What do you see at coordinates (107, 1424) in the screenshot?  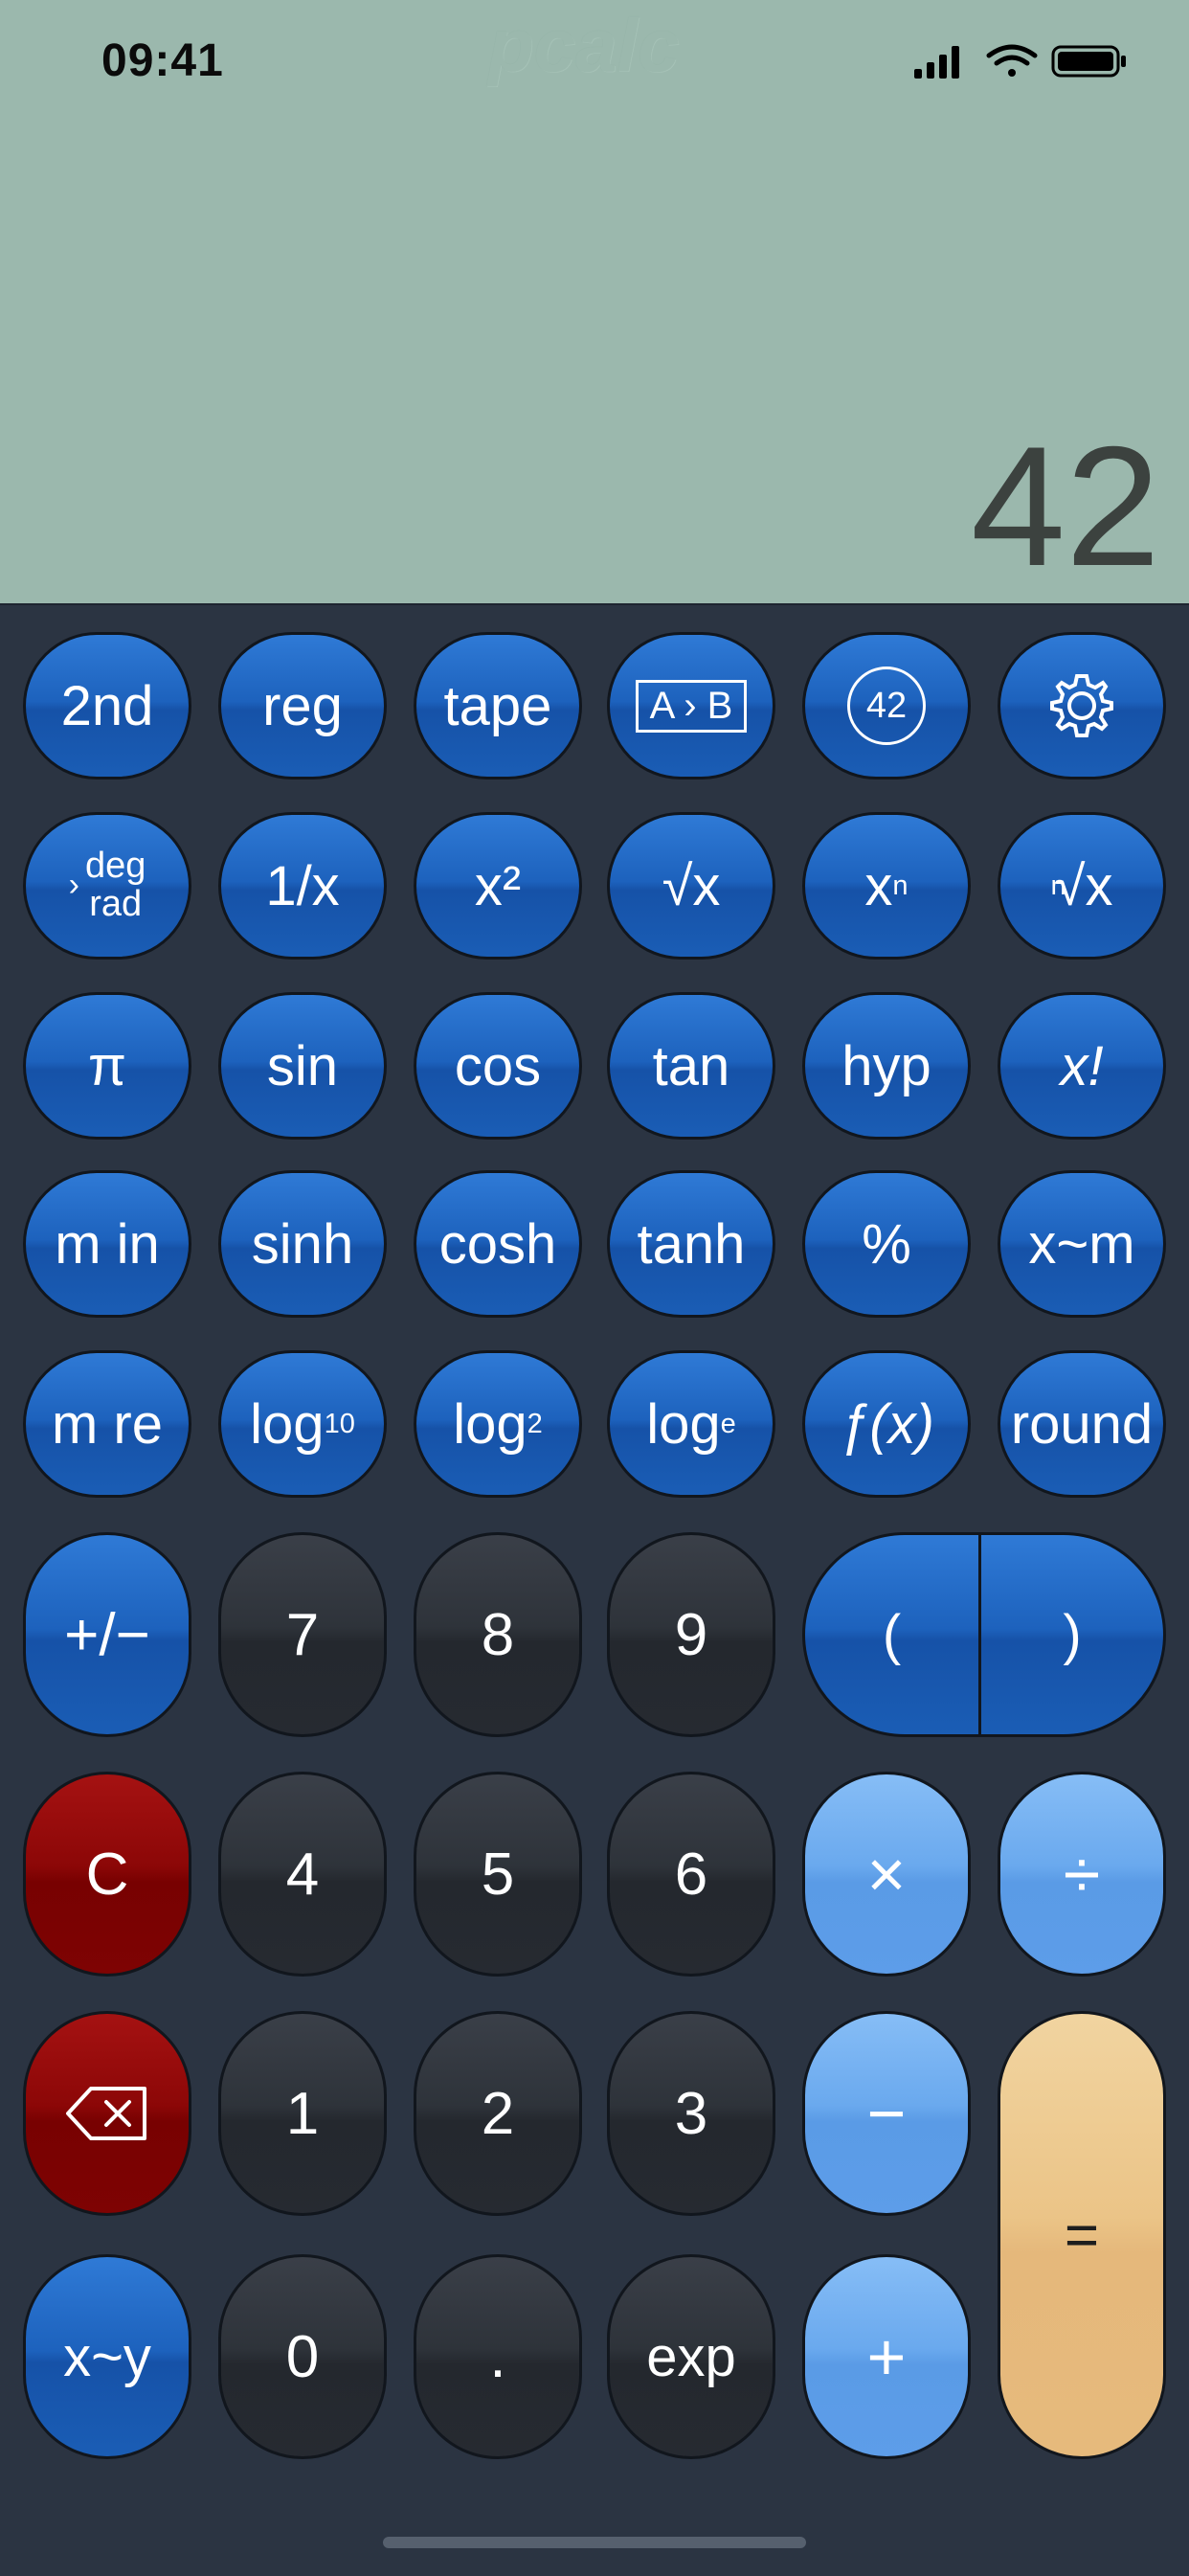 I see `memory-recall-button: m re` at bounding box center [107, 1424].